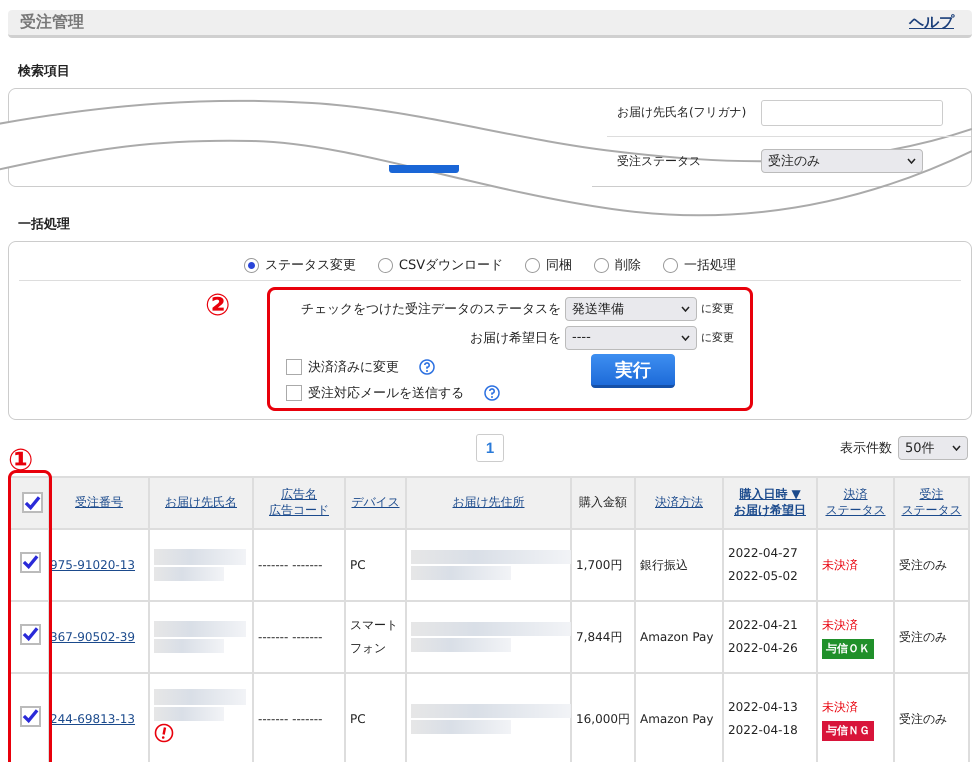 The height and width of the screenshot is (762, 980). I want to click on credit-status-badge: 与信ＯＫ, so click(848, 649).